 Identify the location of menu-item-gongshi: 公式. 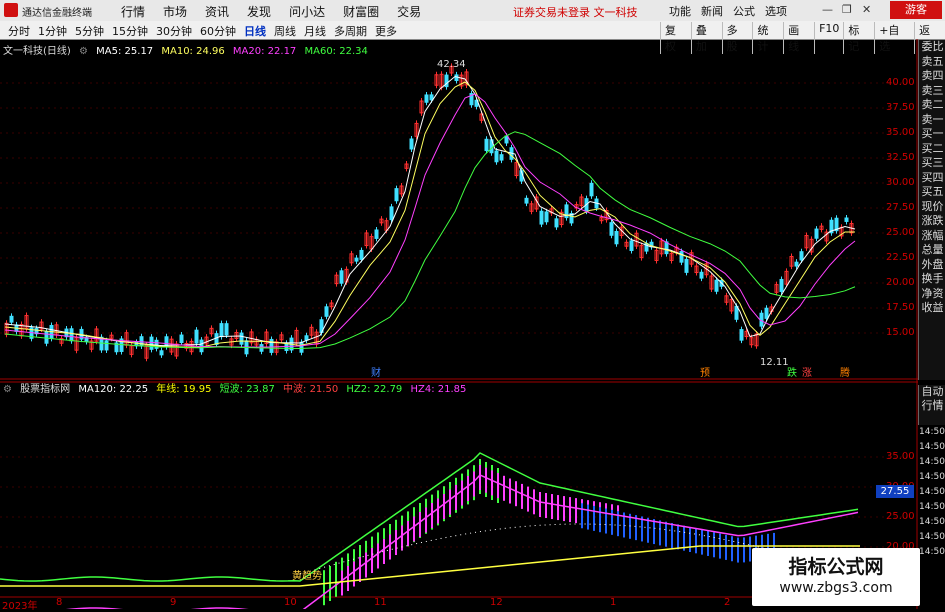
(744, 11).